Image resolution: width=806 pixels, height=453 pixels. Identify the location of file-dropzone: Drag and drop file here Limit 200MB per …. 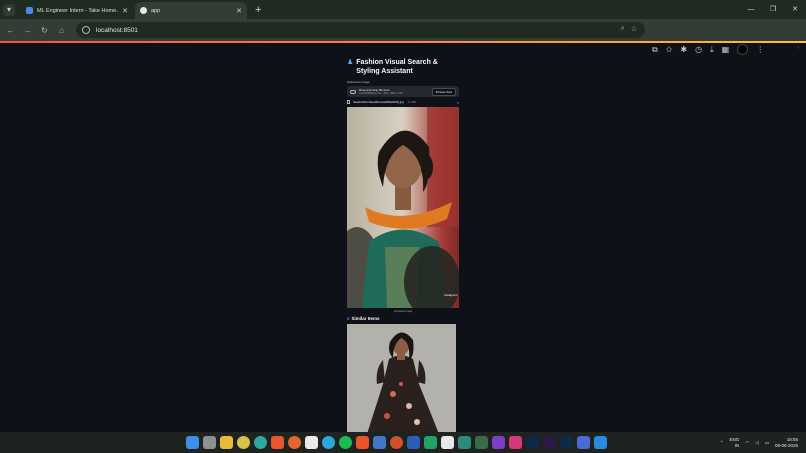
(403, 91).